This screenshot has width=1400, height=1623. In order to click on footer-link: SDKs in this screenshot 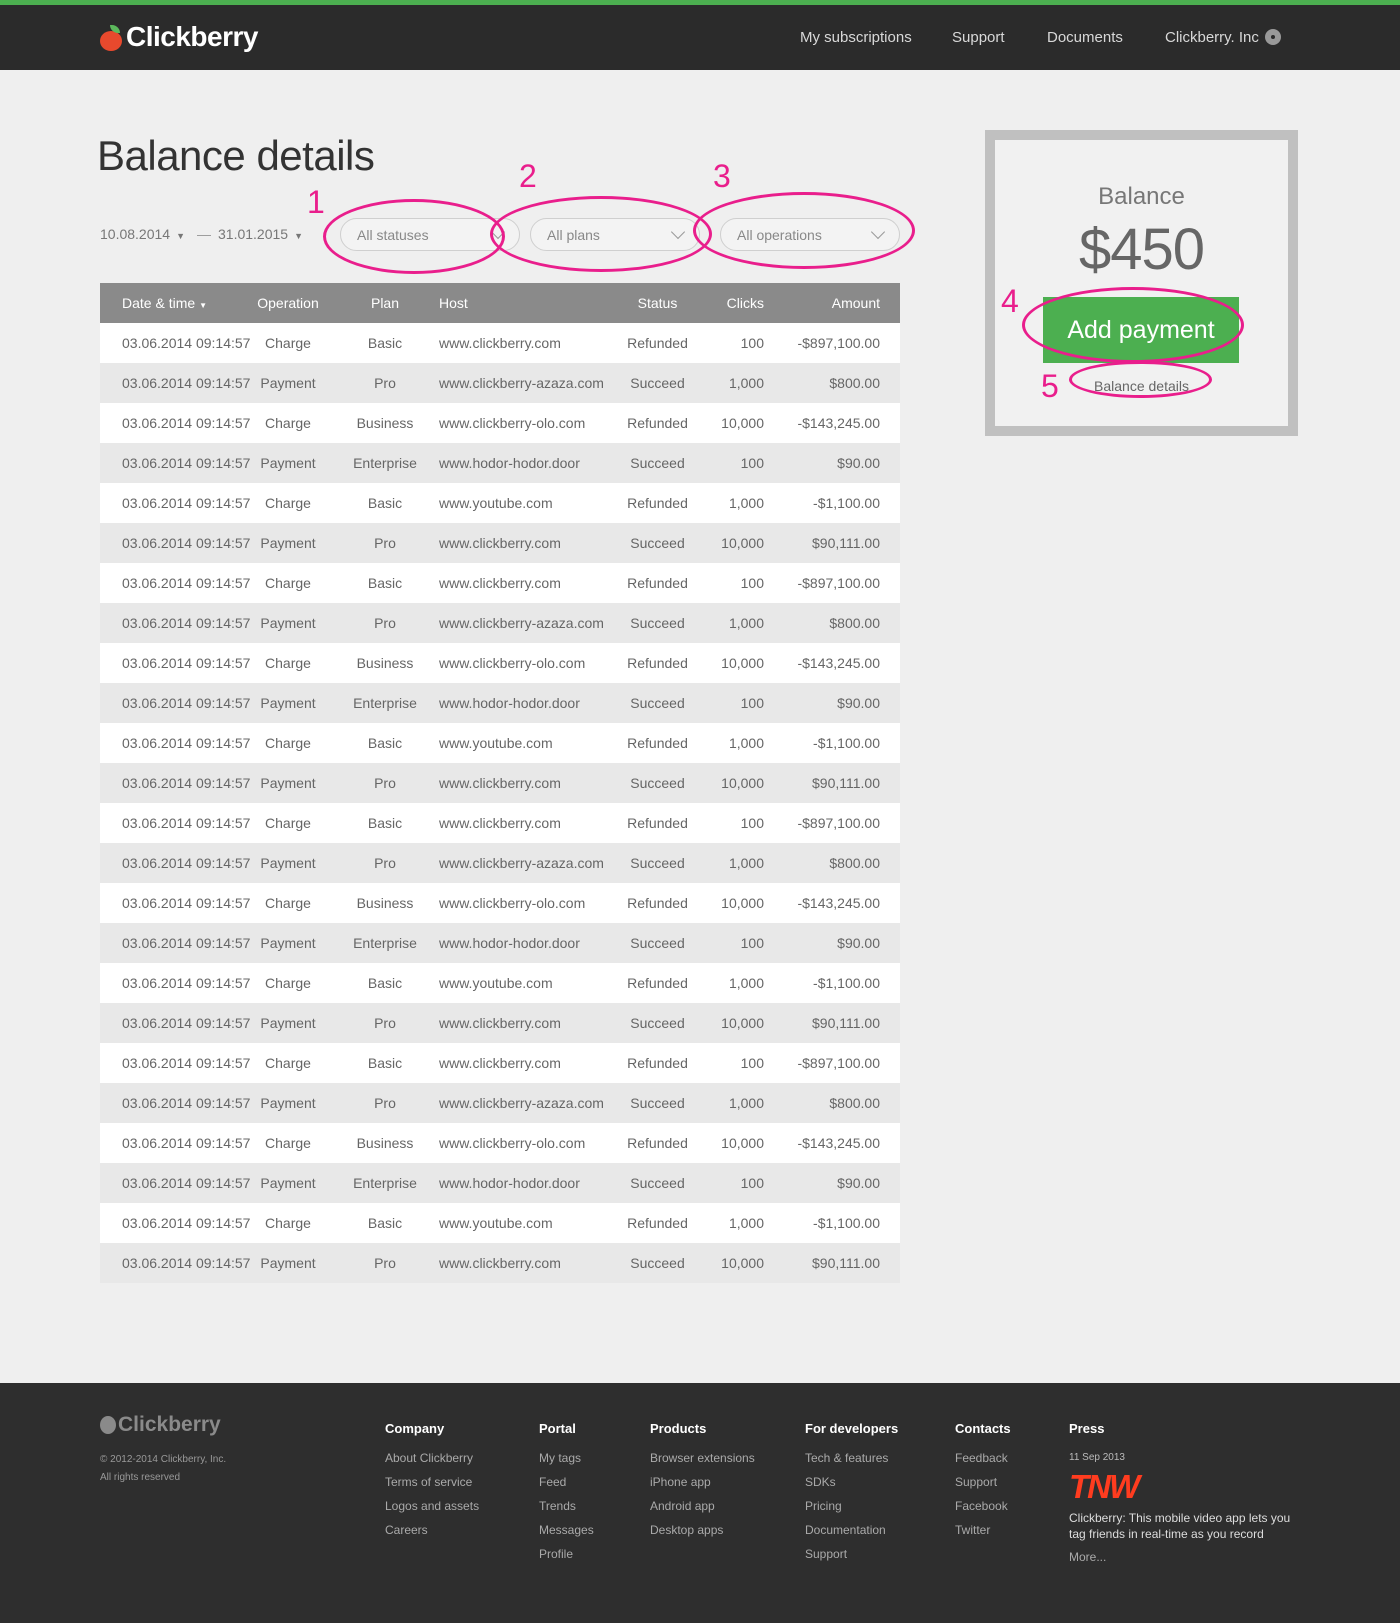, I will do `click(851, 1482)`.